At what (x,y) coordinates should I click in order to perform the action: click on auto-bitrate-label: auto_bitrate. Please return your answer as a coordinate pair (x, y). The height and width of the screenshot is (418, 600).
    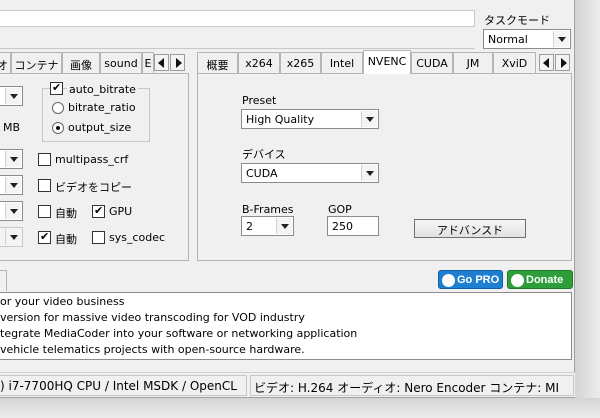
    Looking at the image, I should click on (102, 89).